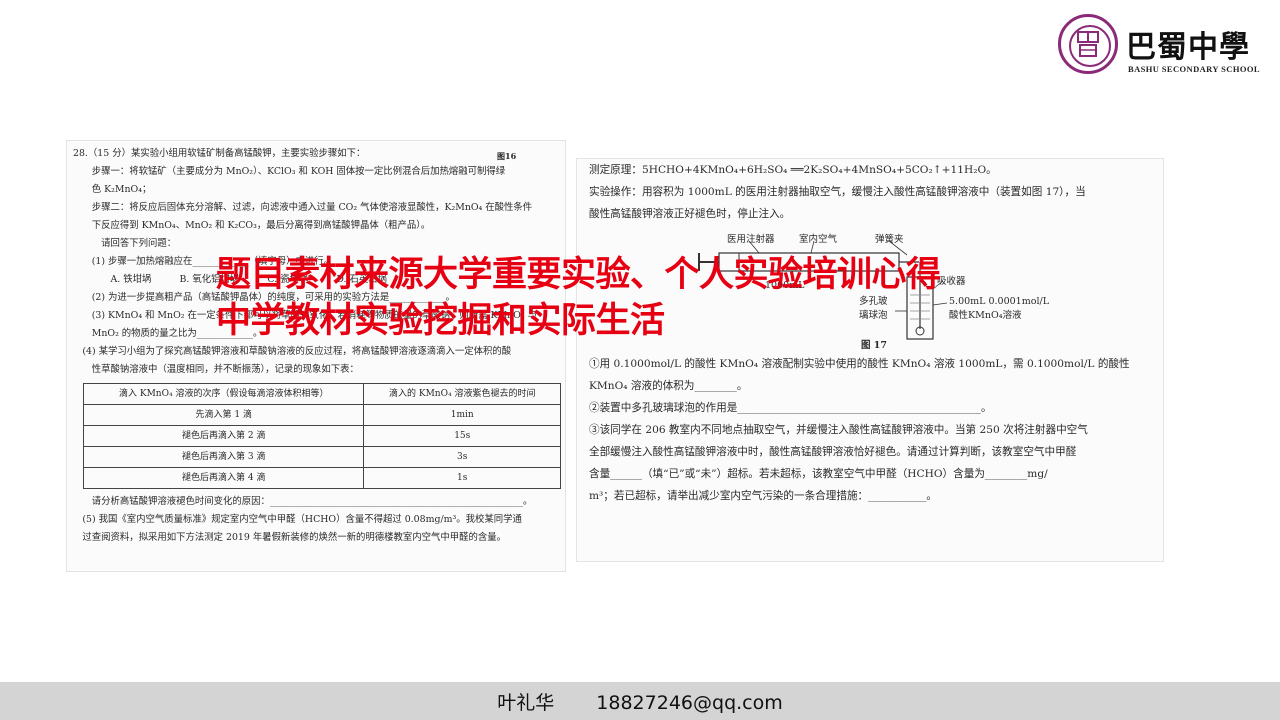 The height and width of the screenshot is (720, 1280). What do you see at coordinates (507, 156) in the screenshot?
I see `figure-tag: 图16` at bounding box center [507, 156].